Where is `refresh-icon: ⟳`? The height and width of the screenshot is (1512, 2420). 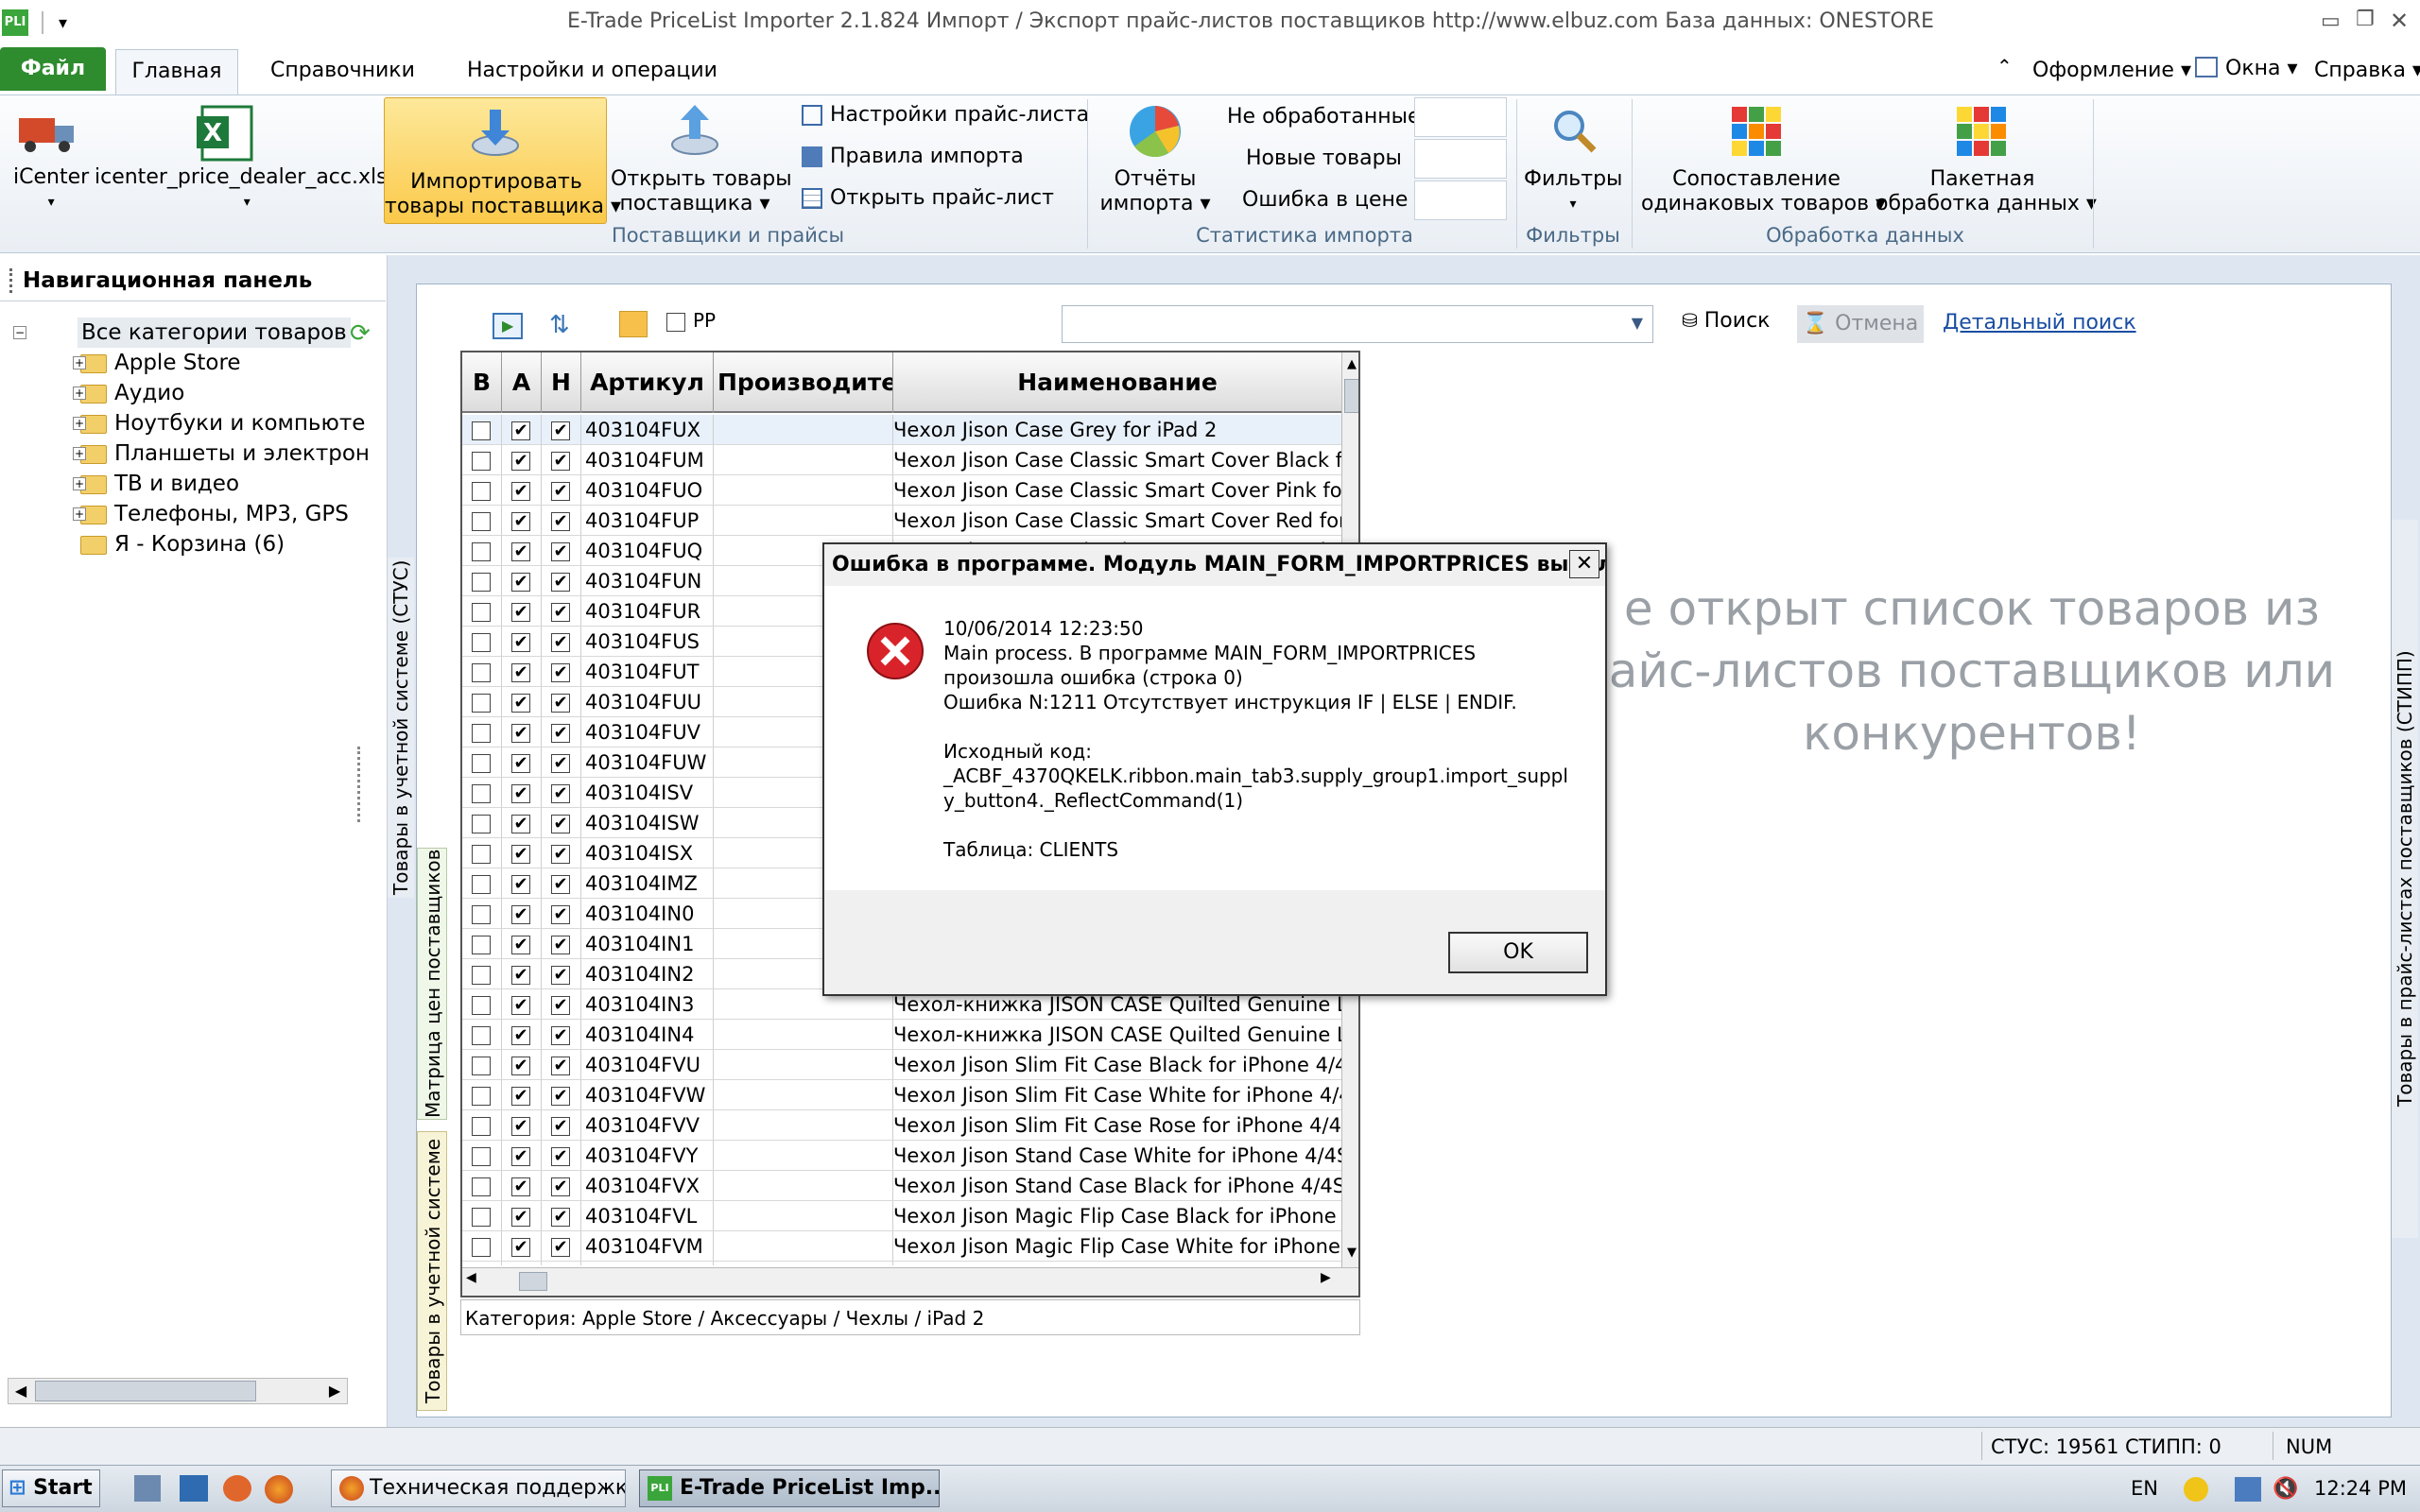 refresh-icon: ⟳ is located at coordinates (360, 333).